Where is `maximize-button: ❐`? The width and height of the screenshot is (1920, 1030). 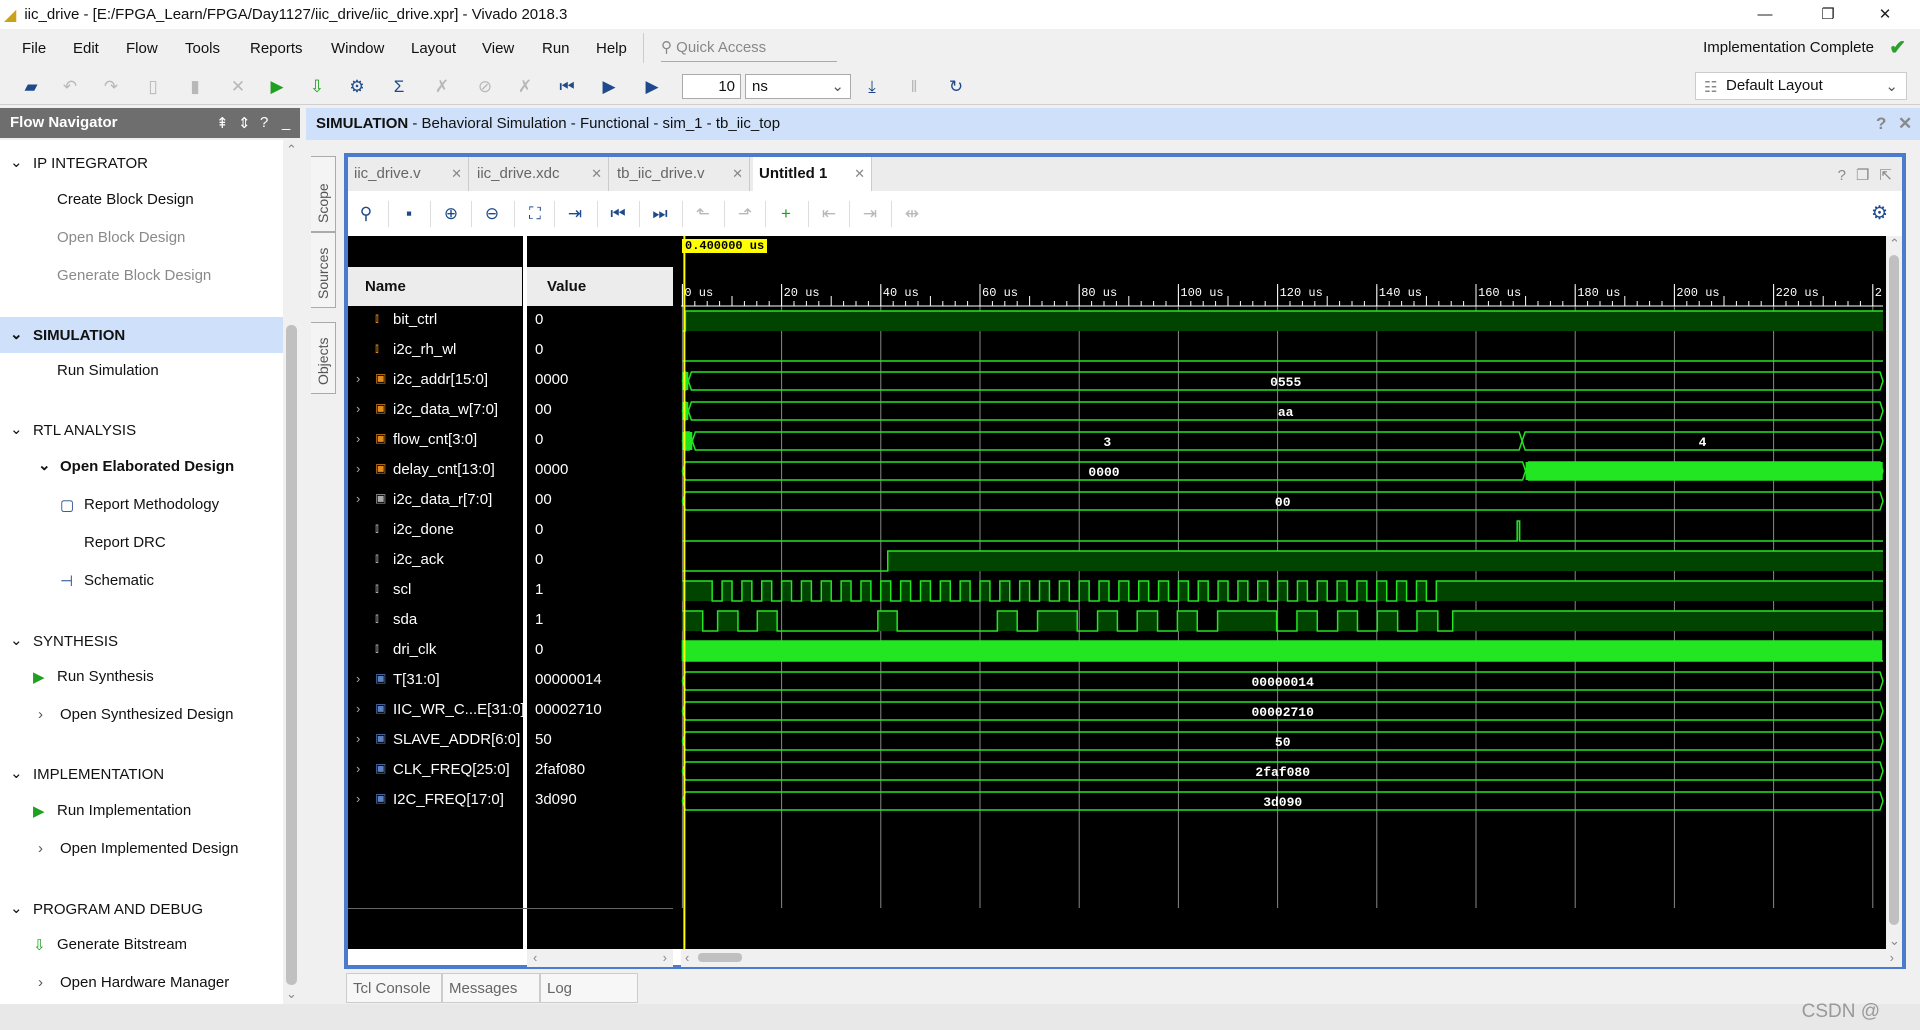
maximize-button: ❐ is located at coordinates (1828, 14).